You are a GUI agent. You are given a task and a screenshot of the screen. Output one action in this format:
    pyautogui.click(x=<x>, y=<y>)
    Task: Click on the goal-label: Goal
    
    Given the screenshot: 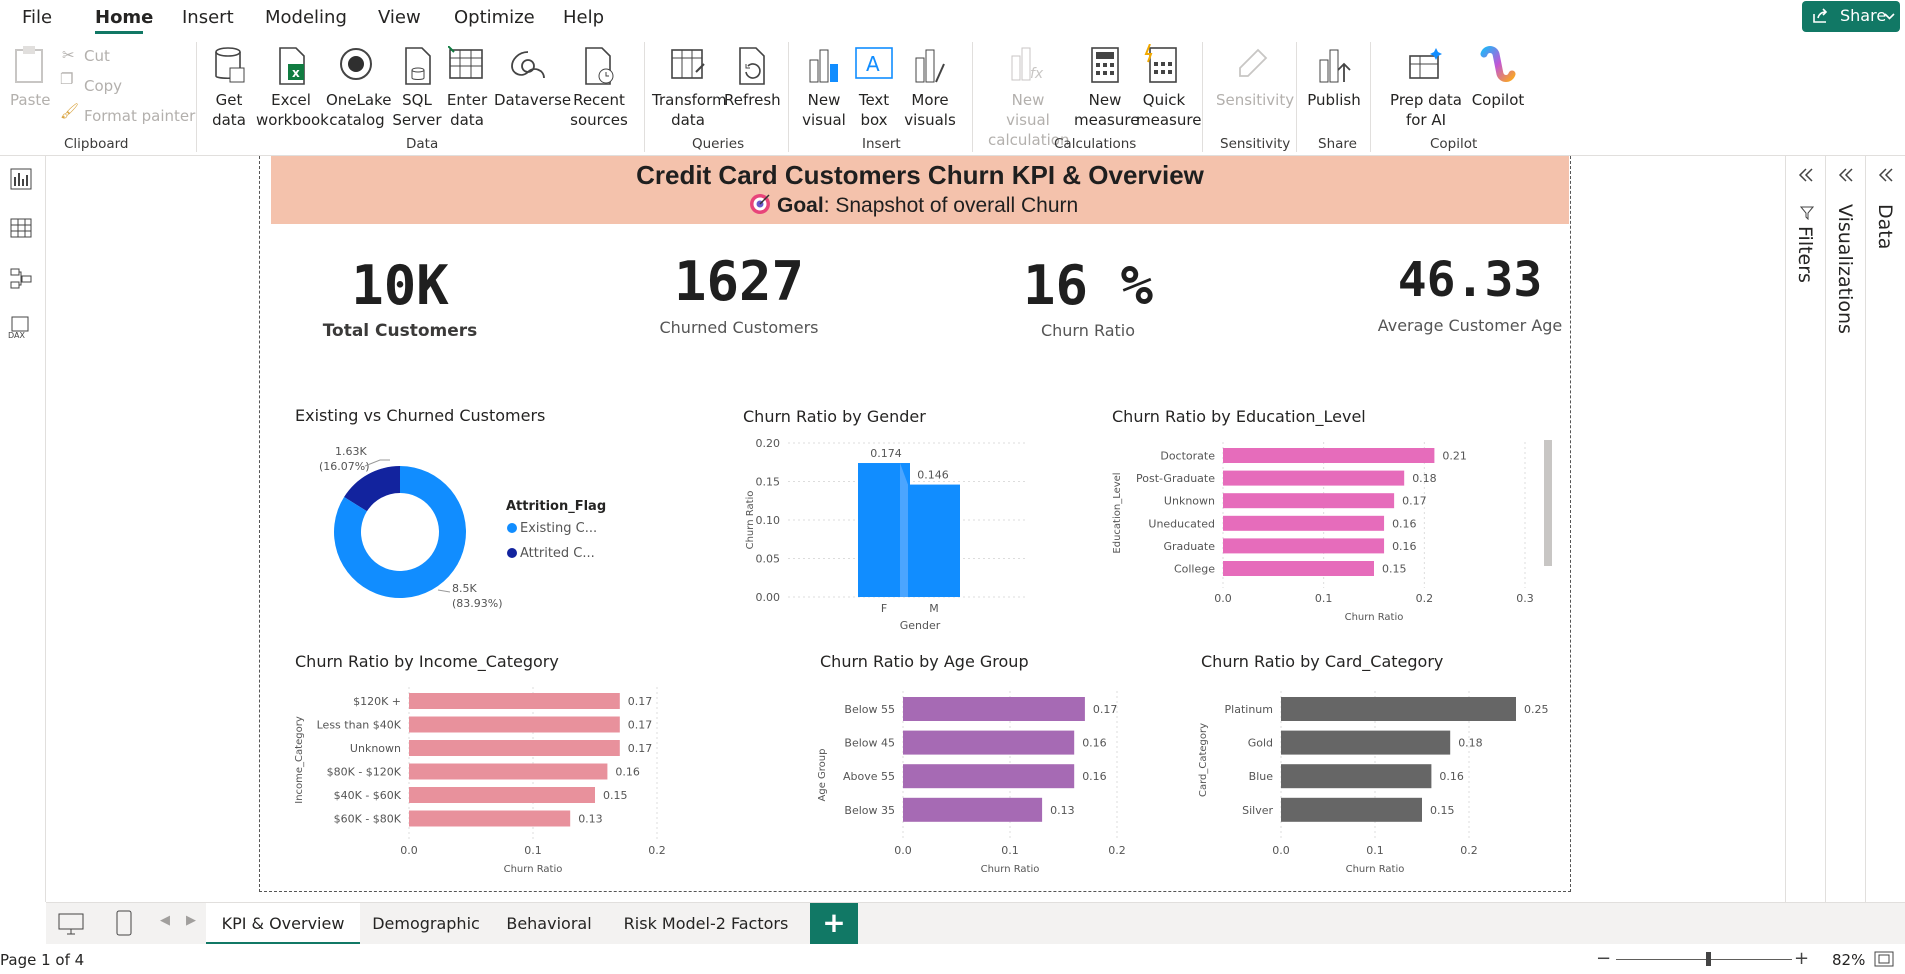 What is the action you would take?
    pyautogui.click(x=800, y=205)
    